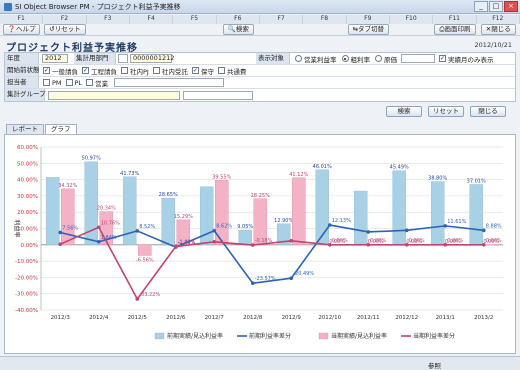 This screenshot has height=370, width=520. Describe the element at coordinates (353, 59) in the screenshot. I see `display-option-1: 粗利率` at that location.